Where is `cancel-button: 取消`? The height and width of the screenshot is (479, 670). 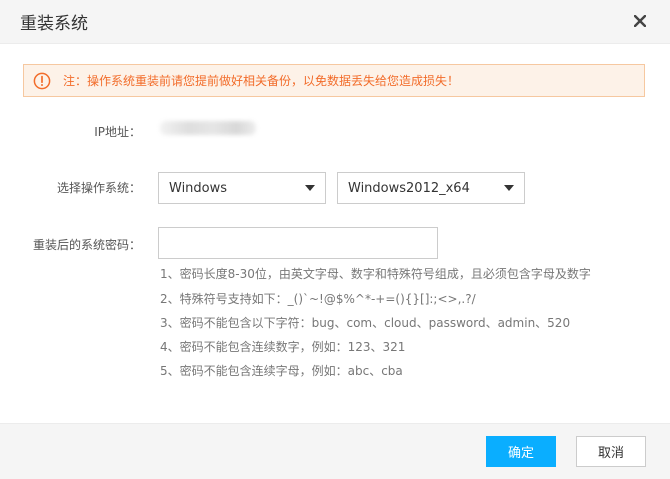 cancel-button: 取消 is located at coordinates (611, 451).